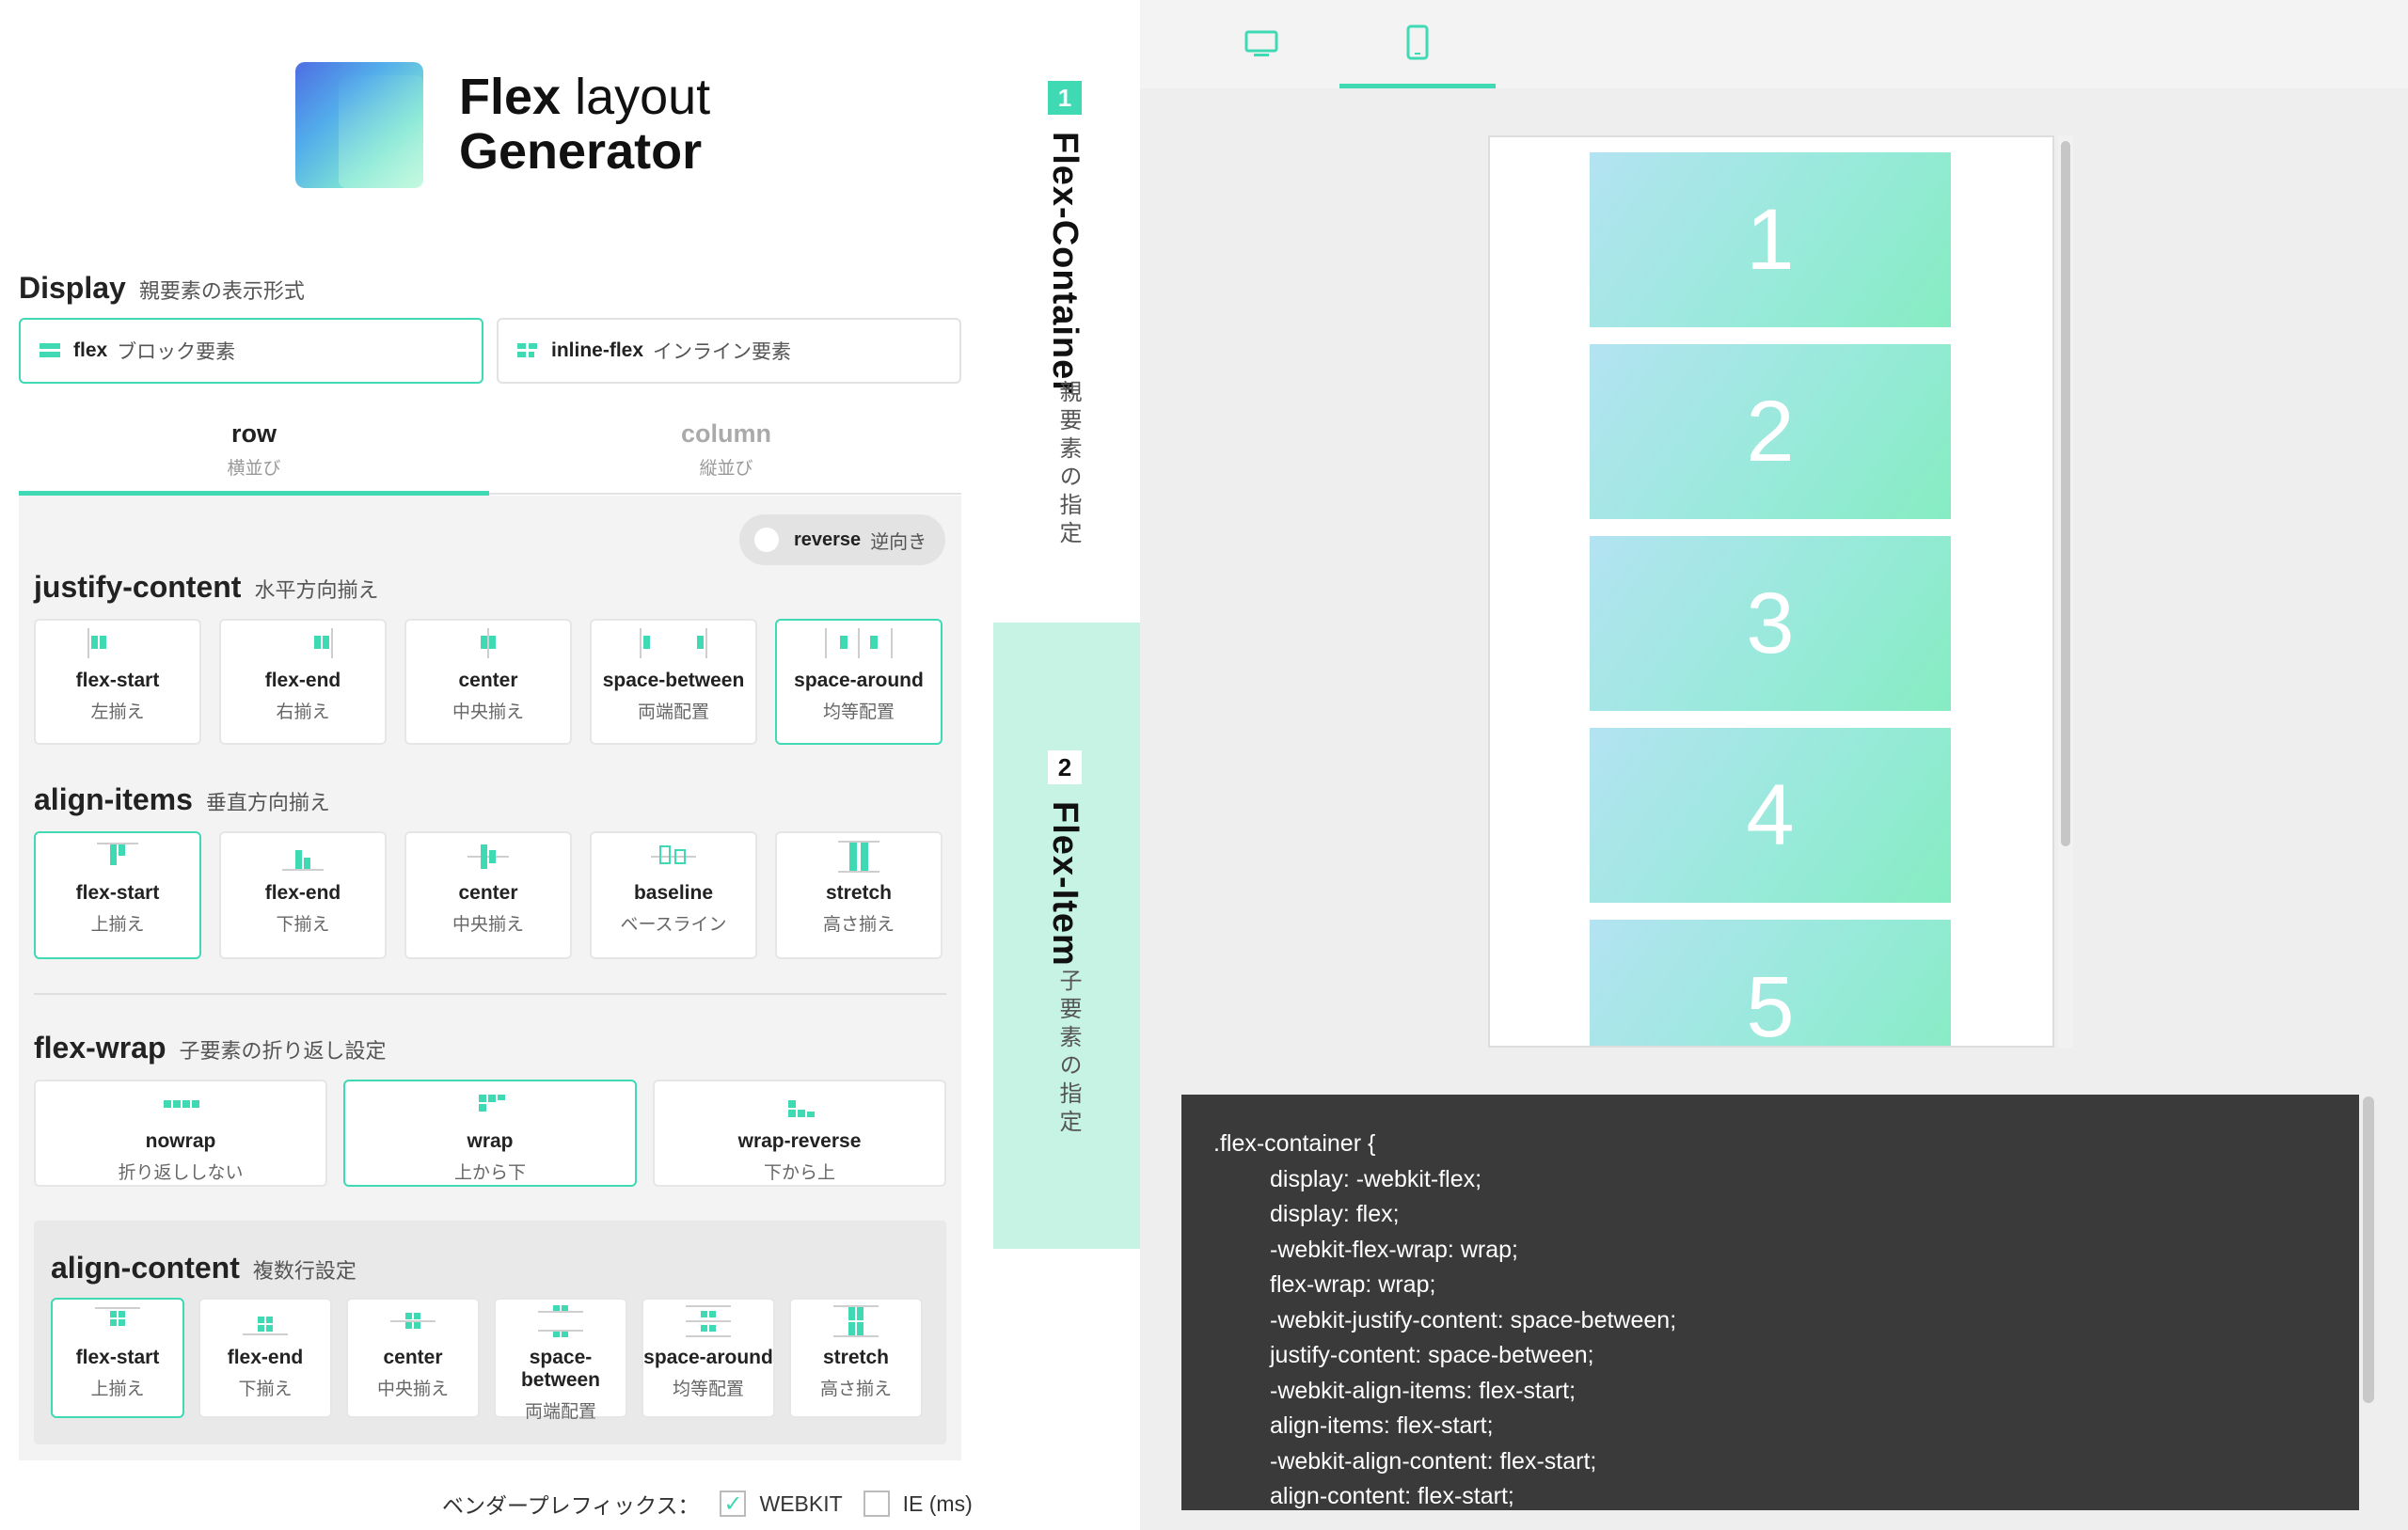  I want to click on smartphone-icon, so click(1417, 41).